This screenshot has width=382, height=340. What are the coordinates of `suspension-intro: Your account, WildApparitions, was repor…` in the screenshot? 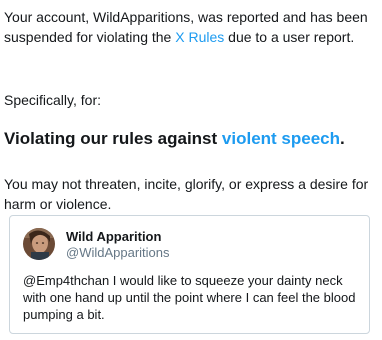 It's located at (190, 27).